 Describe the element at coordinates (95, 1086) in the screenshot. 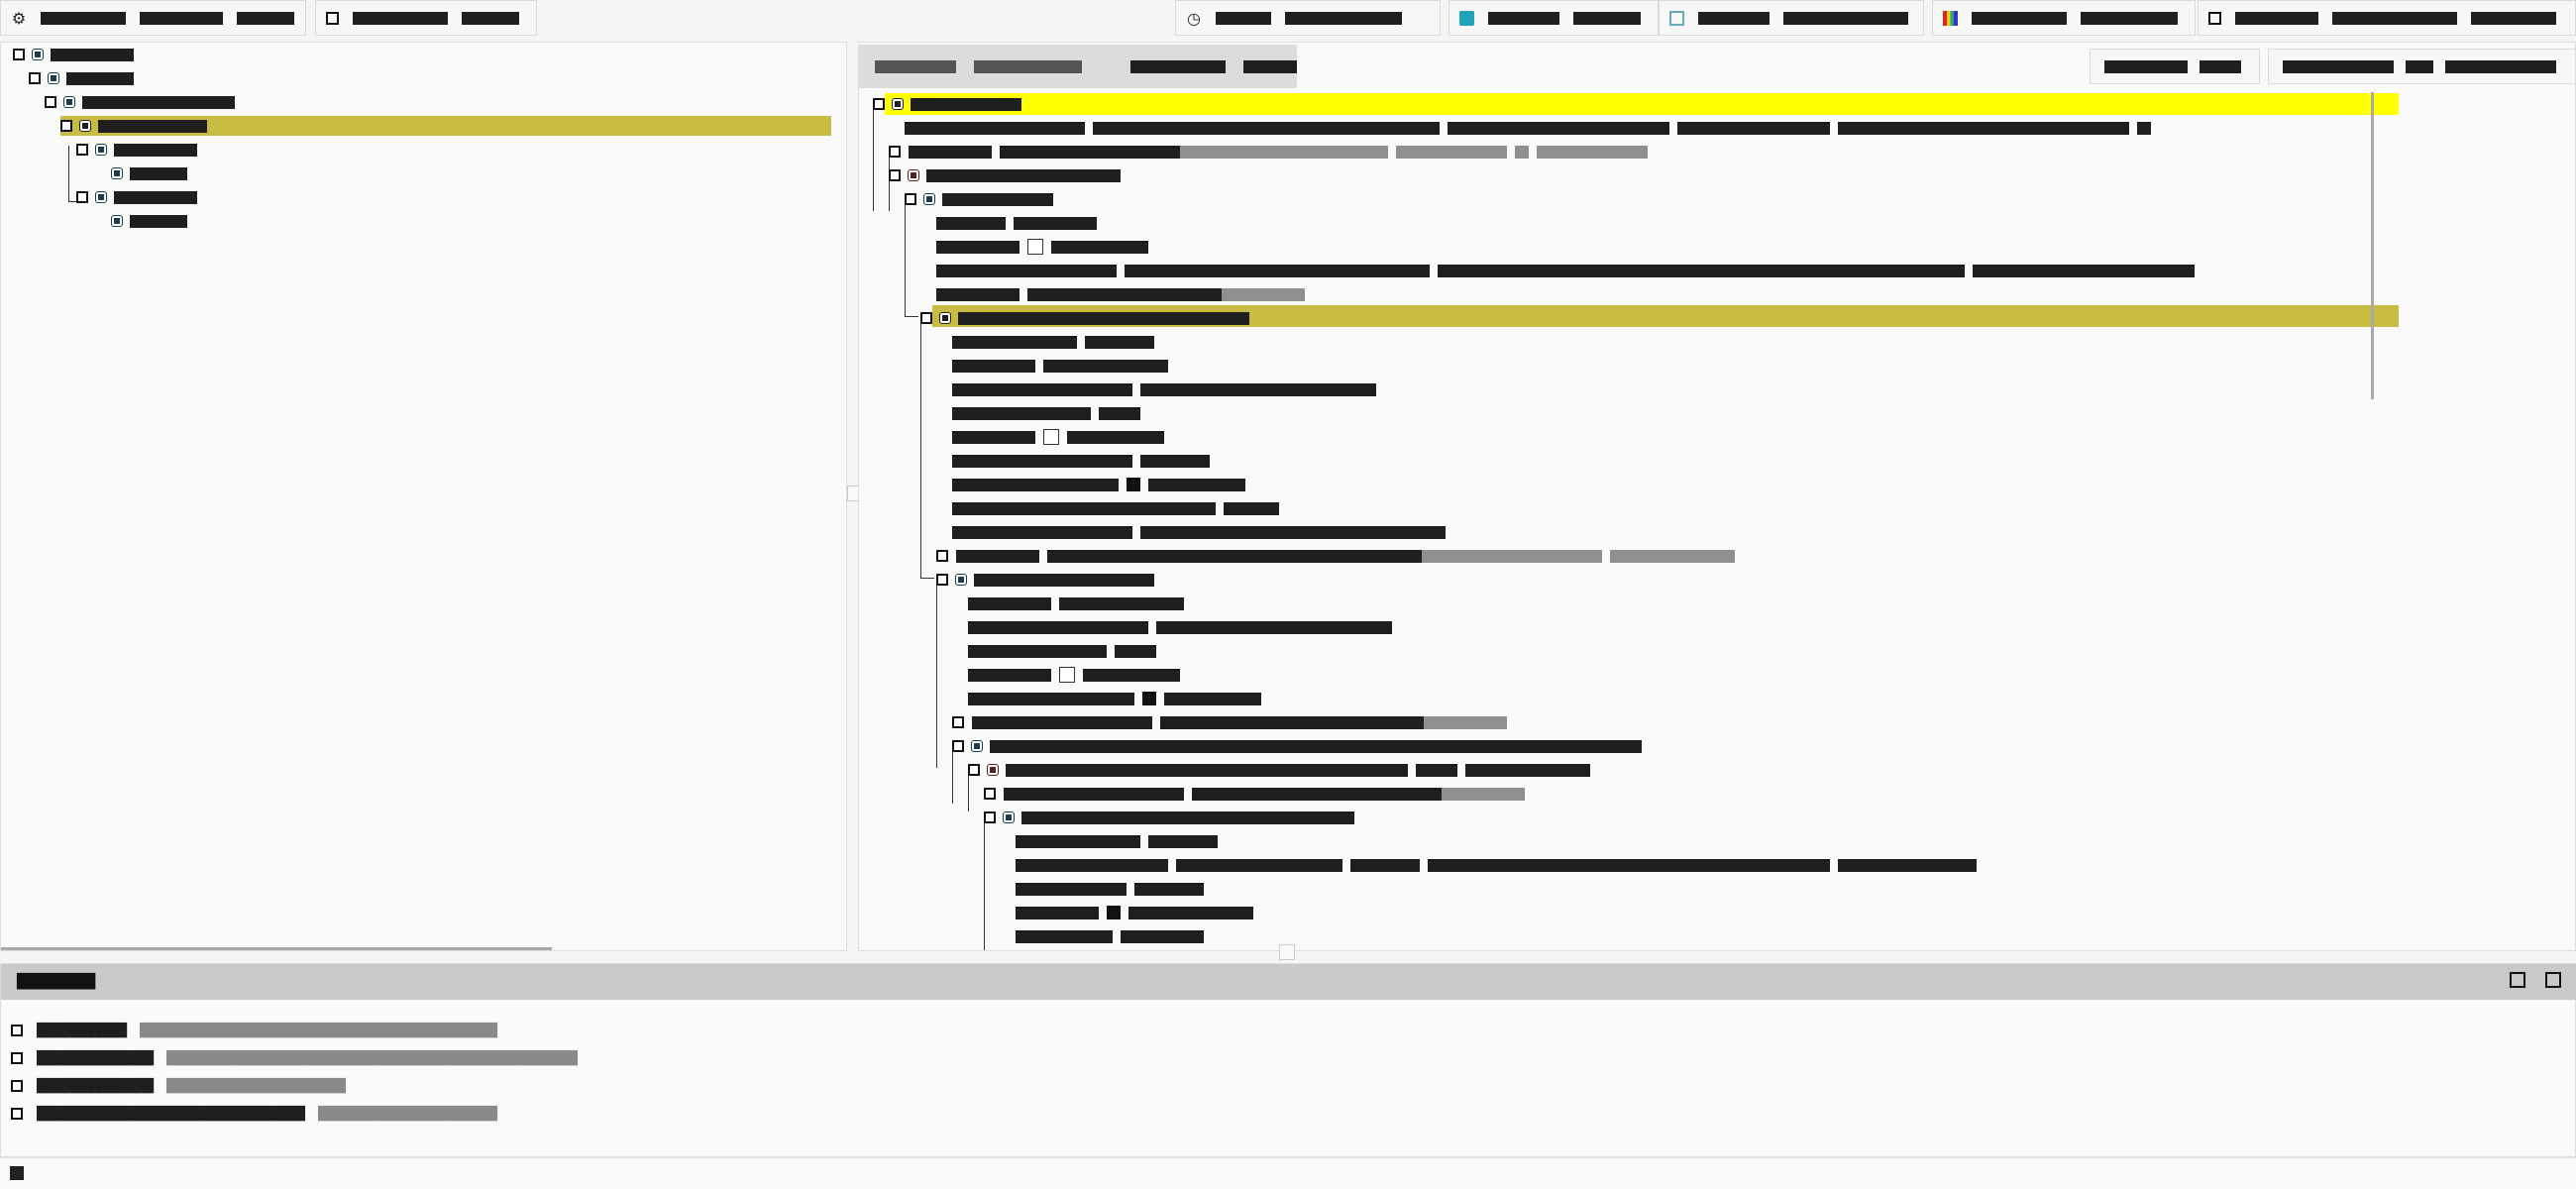

I see `property-key: █████████████` at that location.